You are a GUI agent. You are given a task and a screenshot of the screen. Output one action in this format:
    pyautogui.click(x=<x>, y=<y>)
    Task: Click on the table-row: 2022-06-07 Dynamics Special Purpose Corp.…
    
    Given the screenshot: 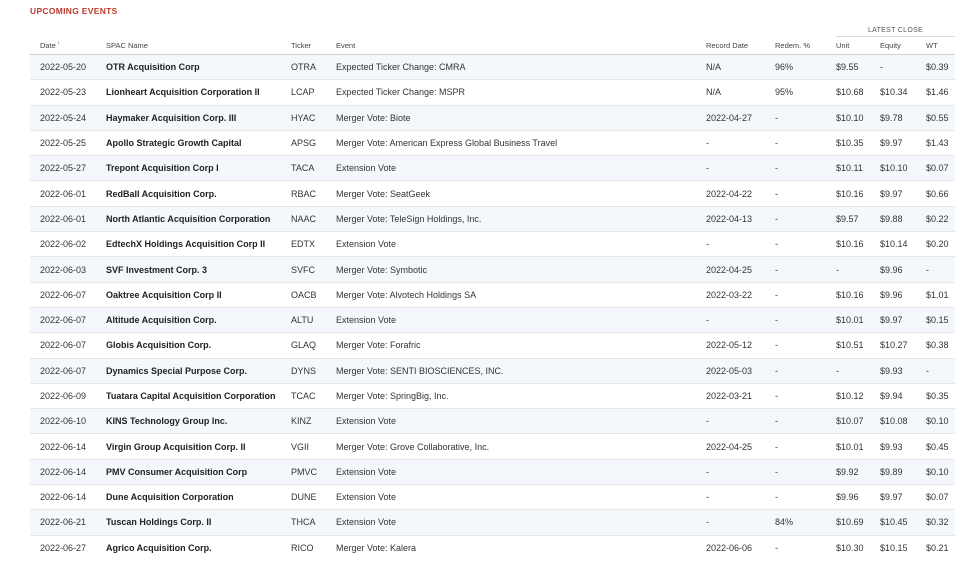 What is the action you would take?
    pyautogui.click(x=492, y=370)
    